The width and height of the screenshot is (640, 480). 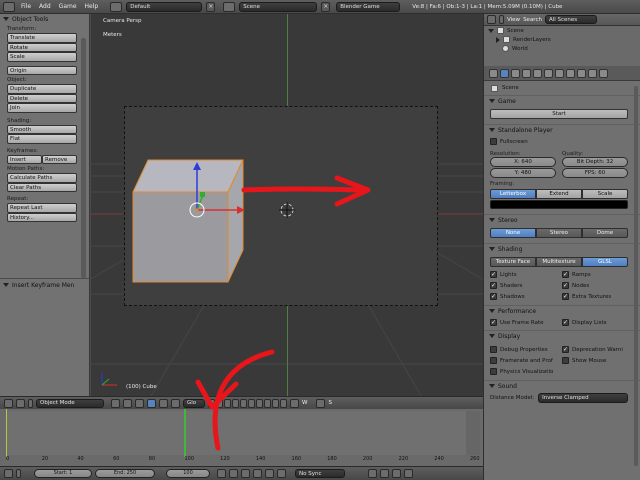 I want to click on scale-button: Scale, so click(x=42, y=57).